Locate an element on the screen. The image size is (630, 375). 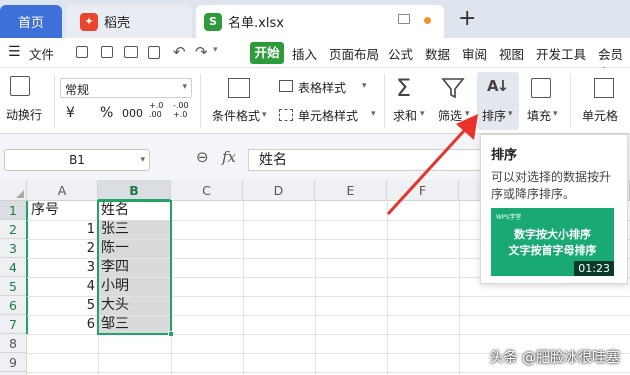
video-duration: 01:23 is located at coordinates (594, 268).